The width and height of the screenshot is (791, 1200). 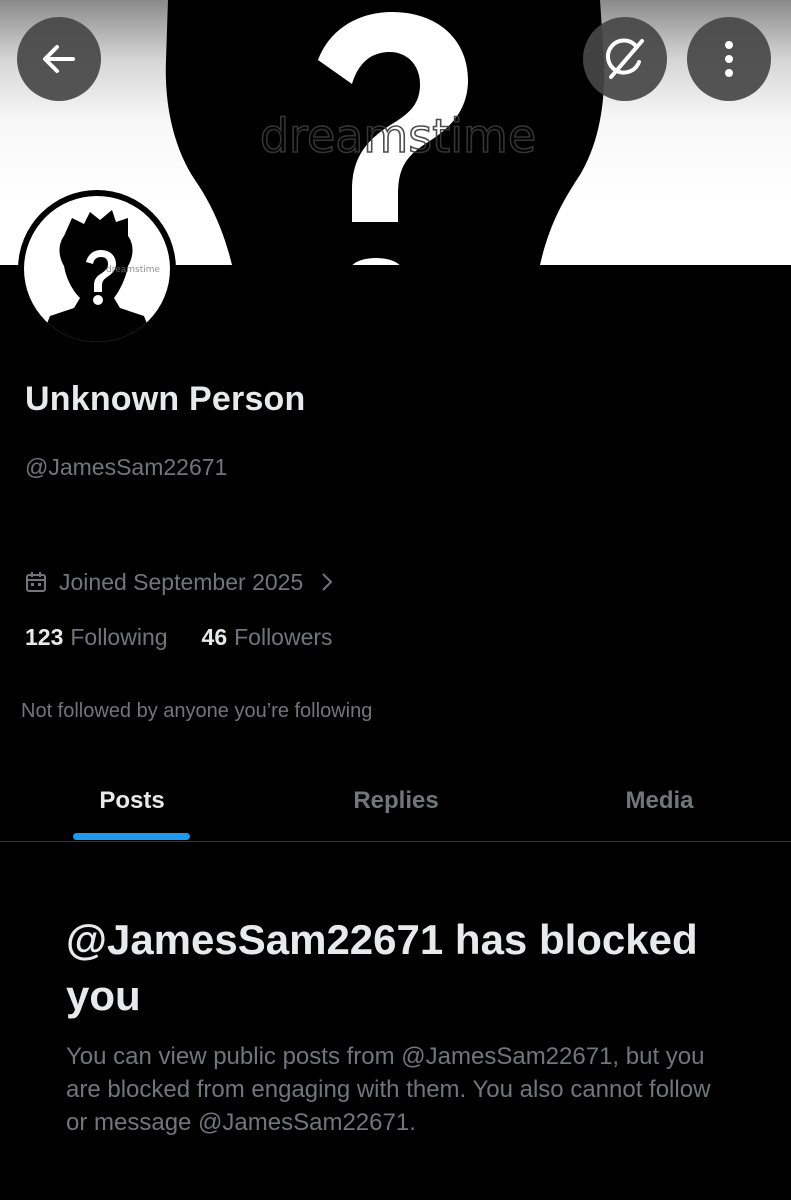 I want to click on blocked-title: @JamesSam22671 has blocked you, so click(x=382, y=967).